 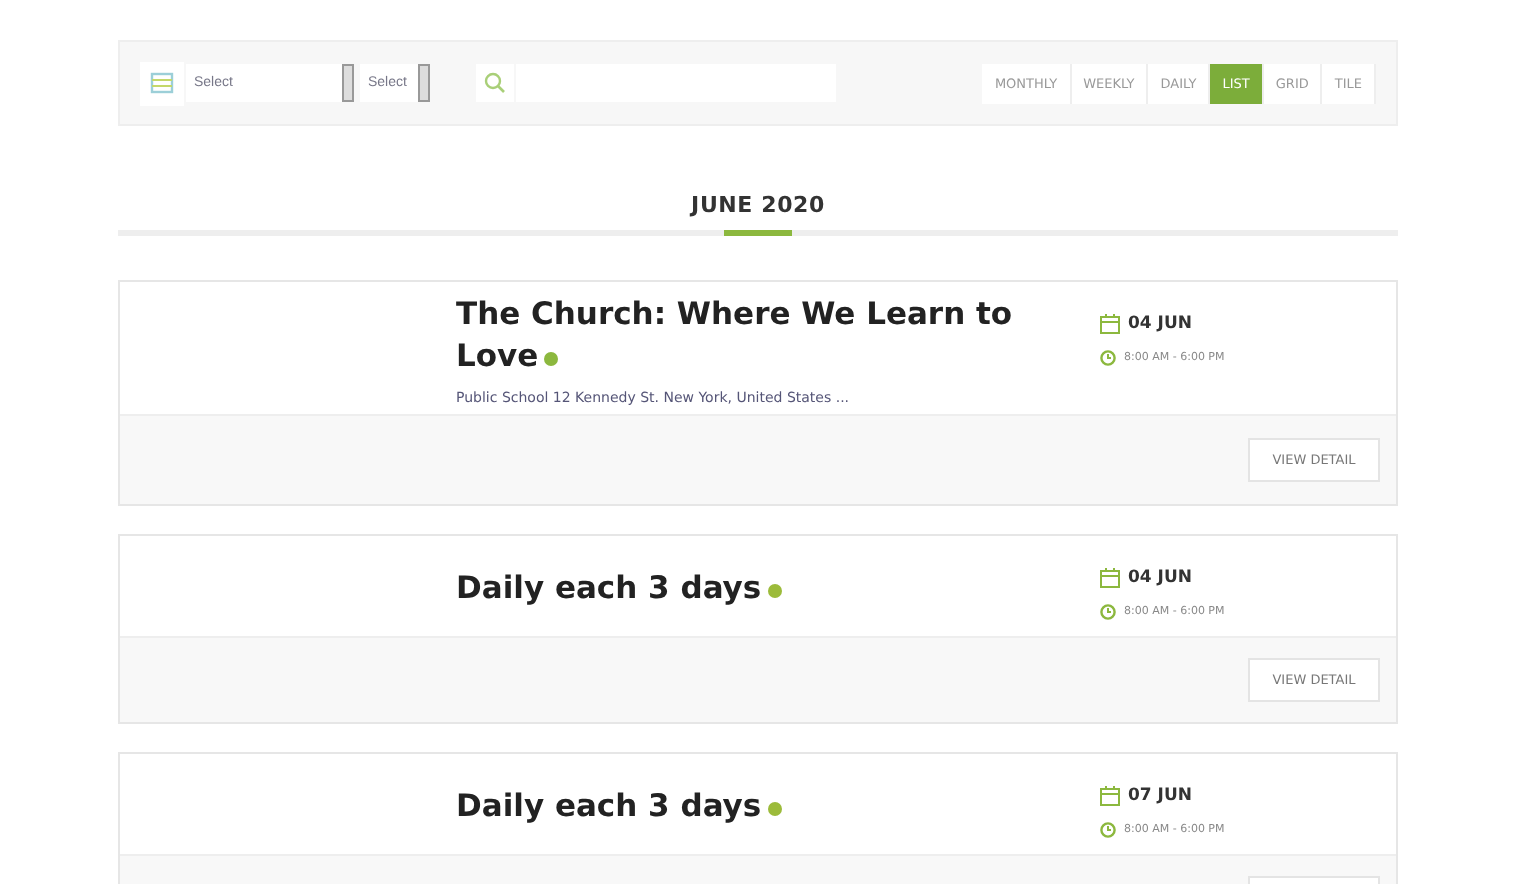 What do you see at coordinates (756, 336) in the screenshot?
I see `event-title: The Church: Where We Learn to Love` at bounding box center [756, 336].